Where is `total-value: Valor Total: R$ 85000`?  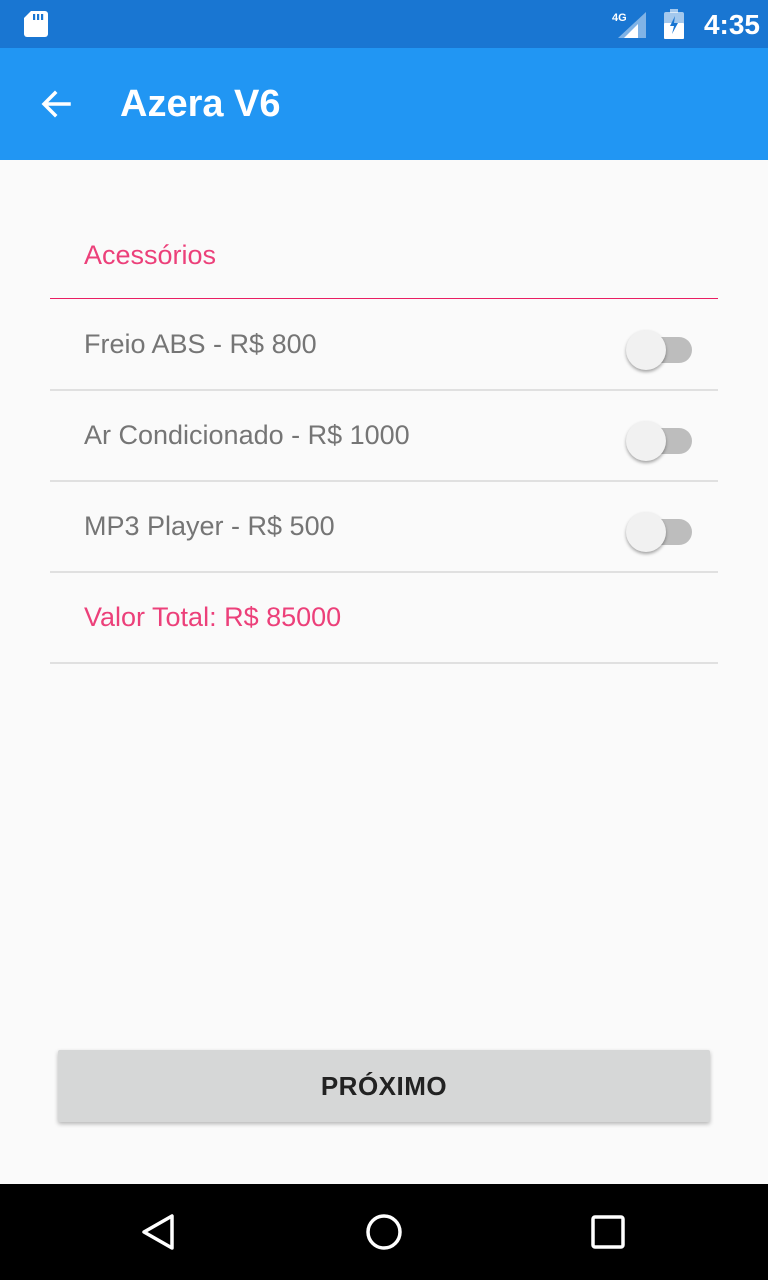 total-value: Valor Total: R$ 85000 is located at coordinates (213, 617).